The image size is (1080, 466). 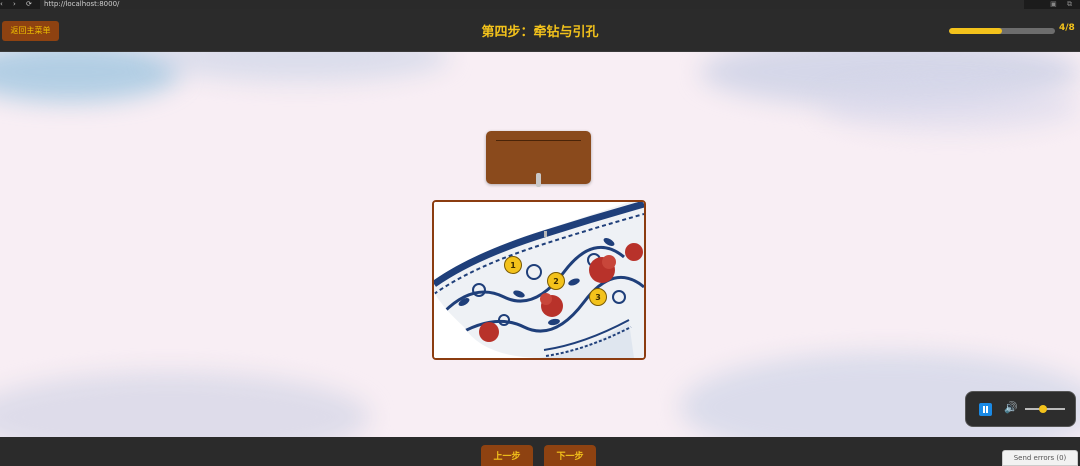 I want to click on send-errors-button: Send errors (0), so click(x=1040, y=458).